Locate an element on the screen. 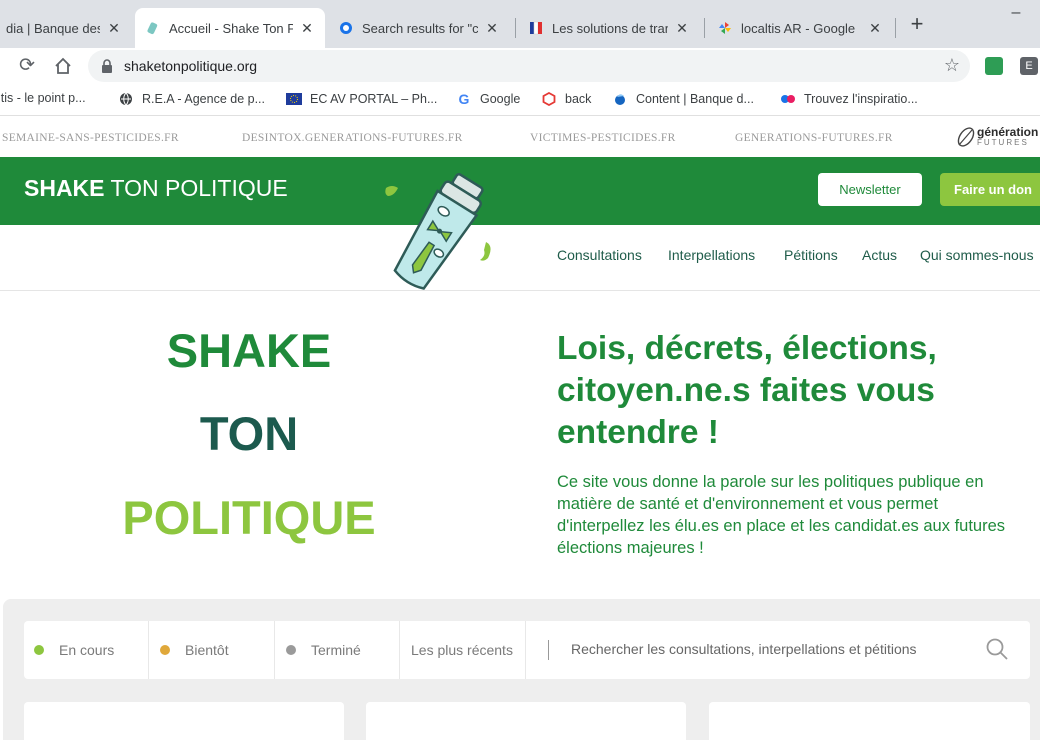  dots-icon is located at coordinates (788, 99).